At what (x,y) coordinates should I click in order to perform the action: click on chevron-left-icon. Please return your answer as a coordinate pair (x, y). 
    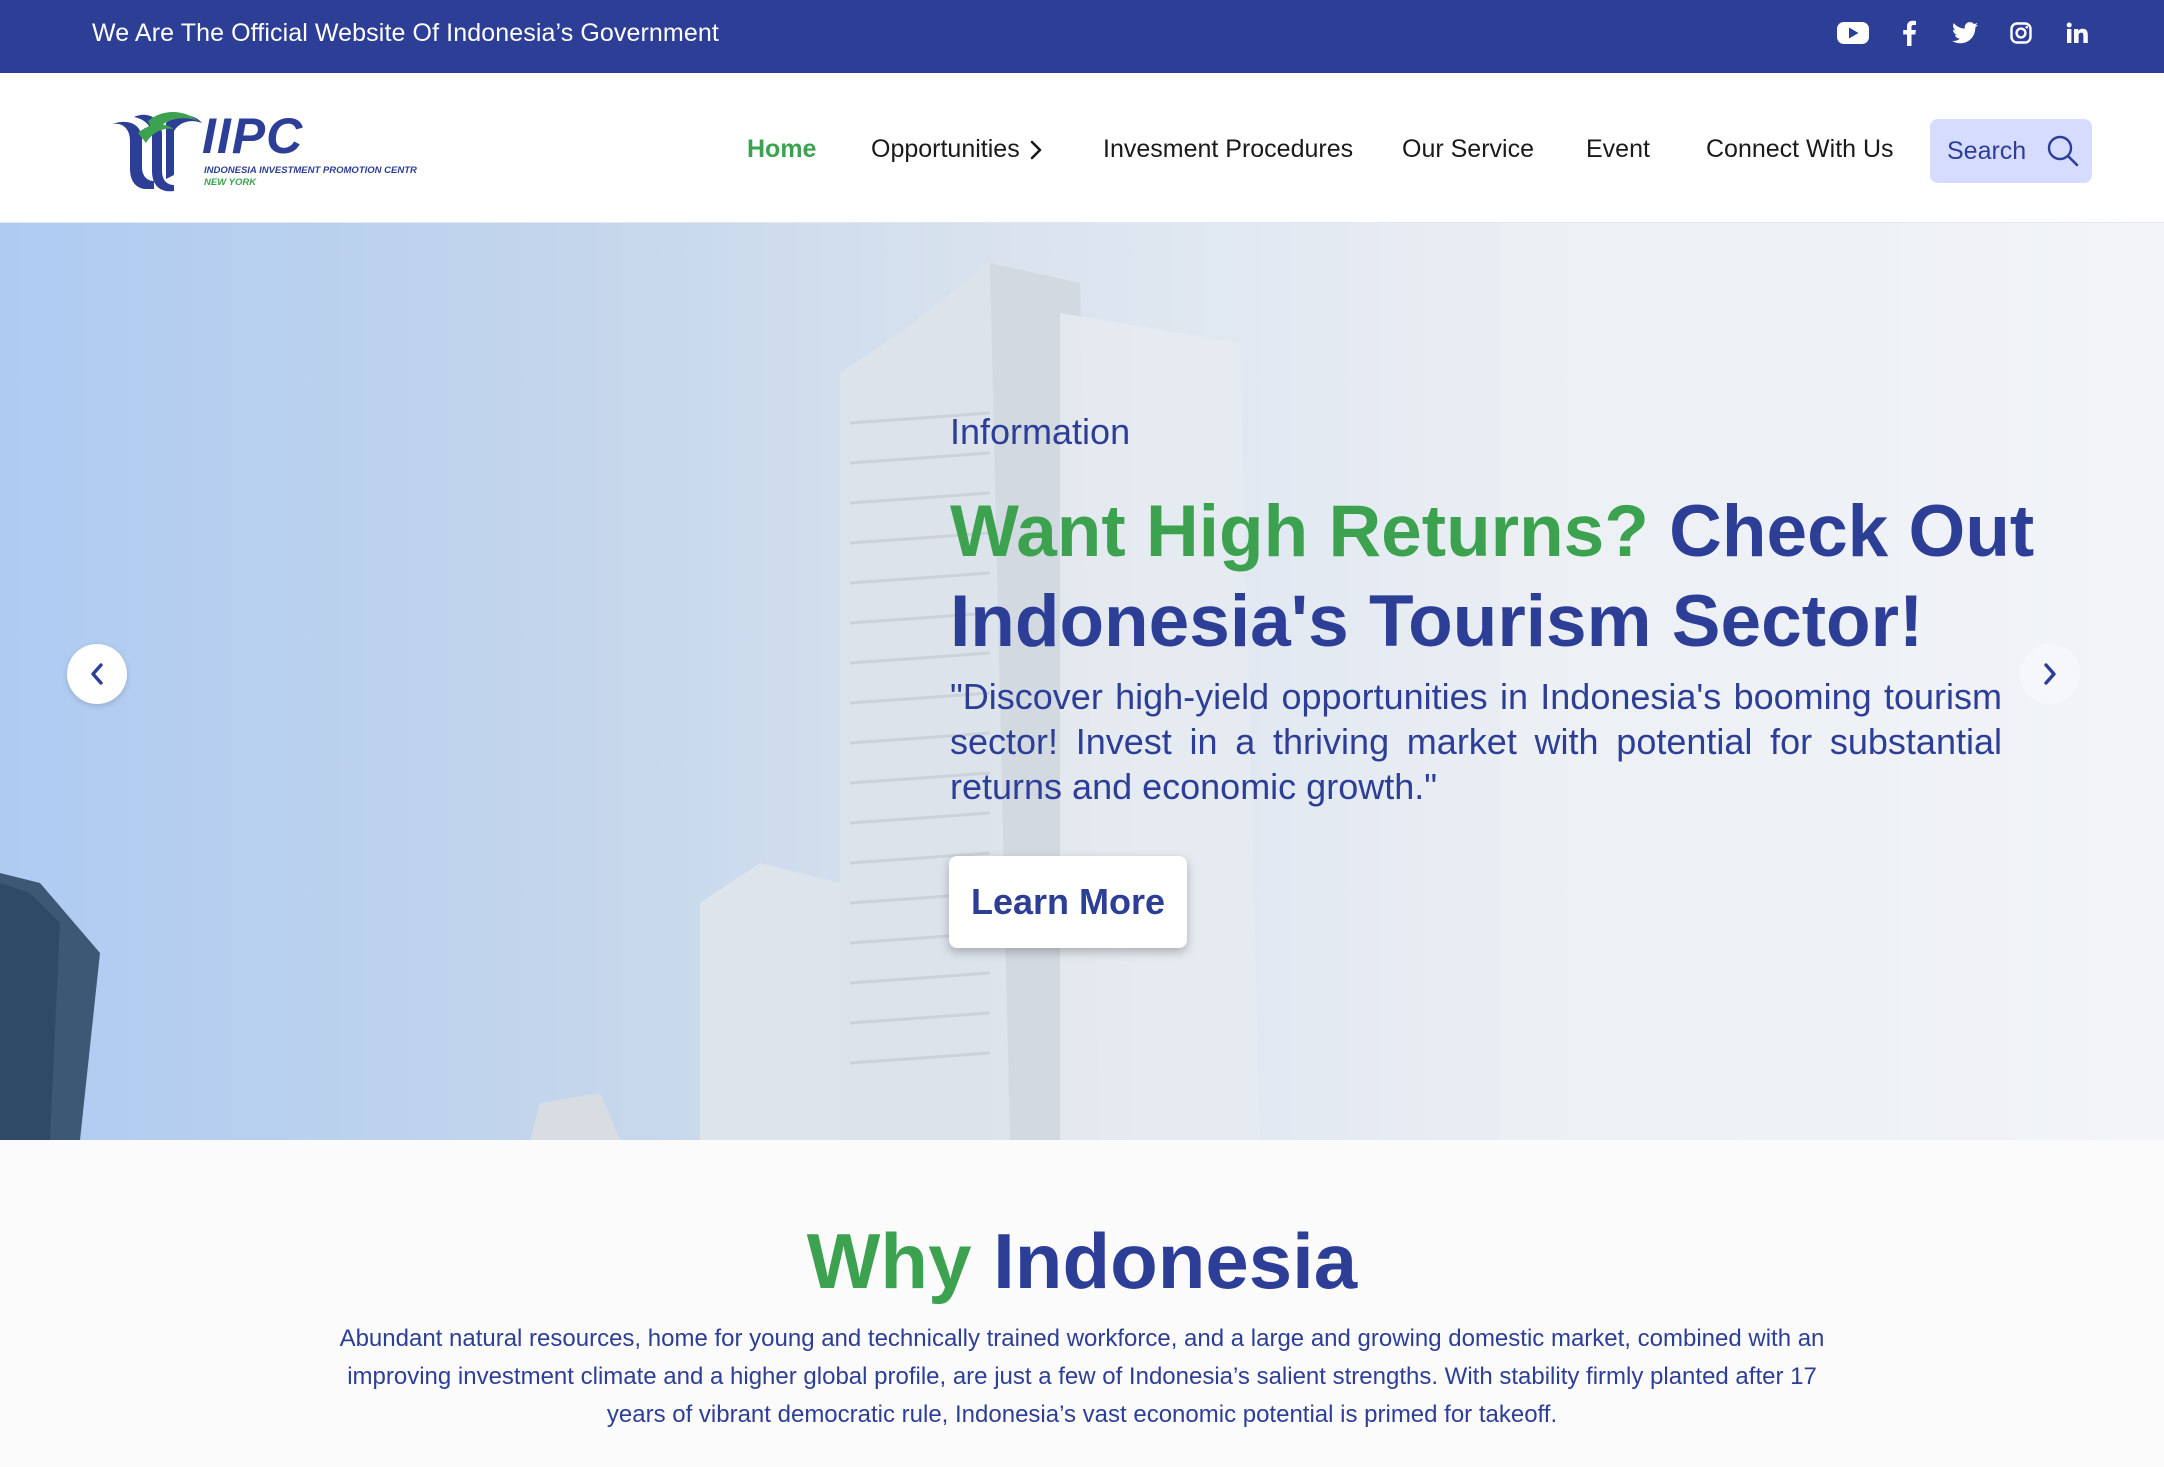
    Looking at the image, I should click on (97, 674).